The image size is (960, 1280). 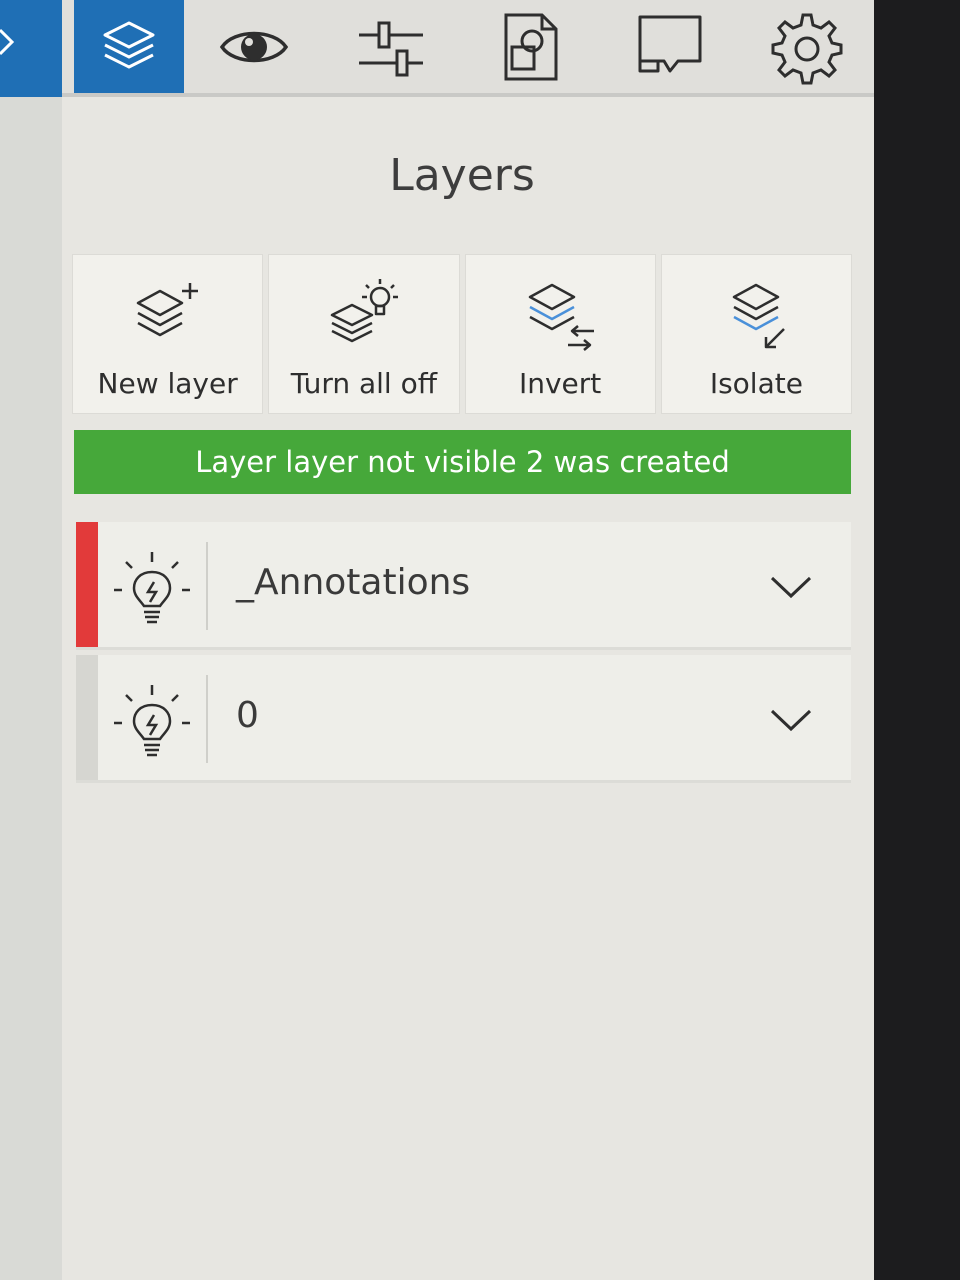 I want to click on toolbar-visibility-button, so click(x=254, y=46).